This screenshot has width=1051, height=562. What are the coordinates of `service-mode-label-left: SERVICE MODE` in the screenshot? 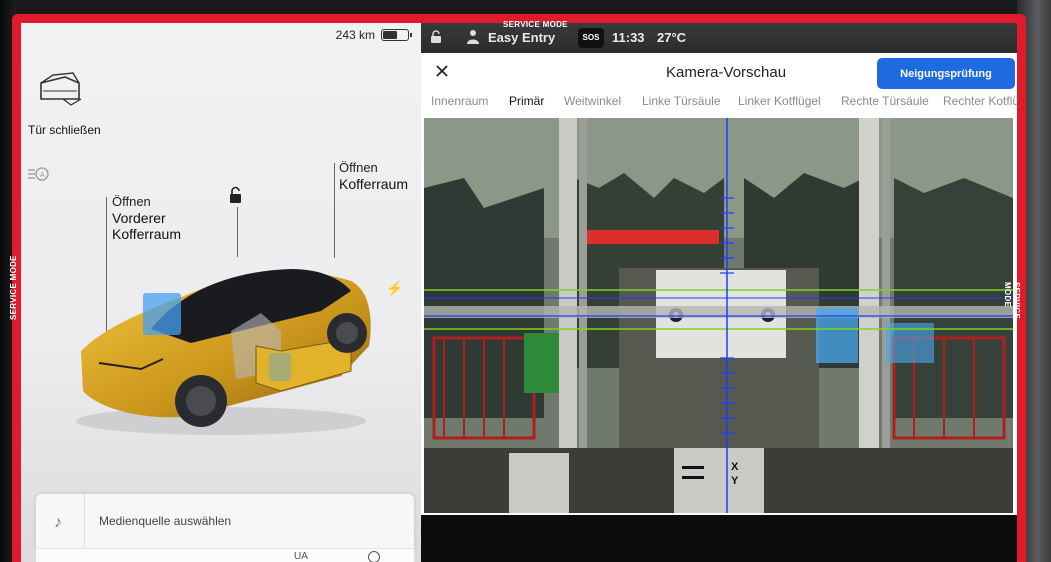 It's located at (13, 287).